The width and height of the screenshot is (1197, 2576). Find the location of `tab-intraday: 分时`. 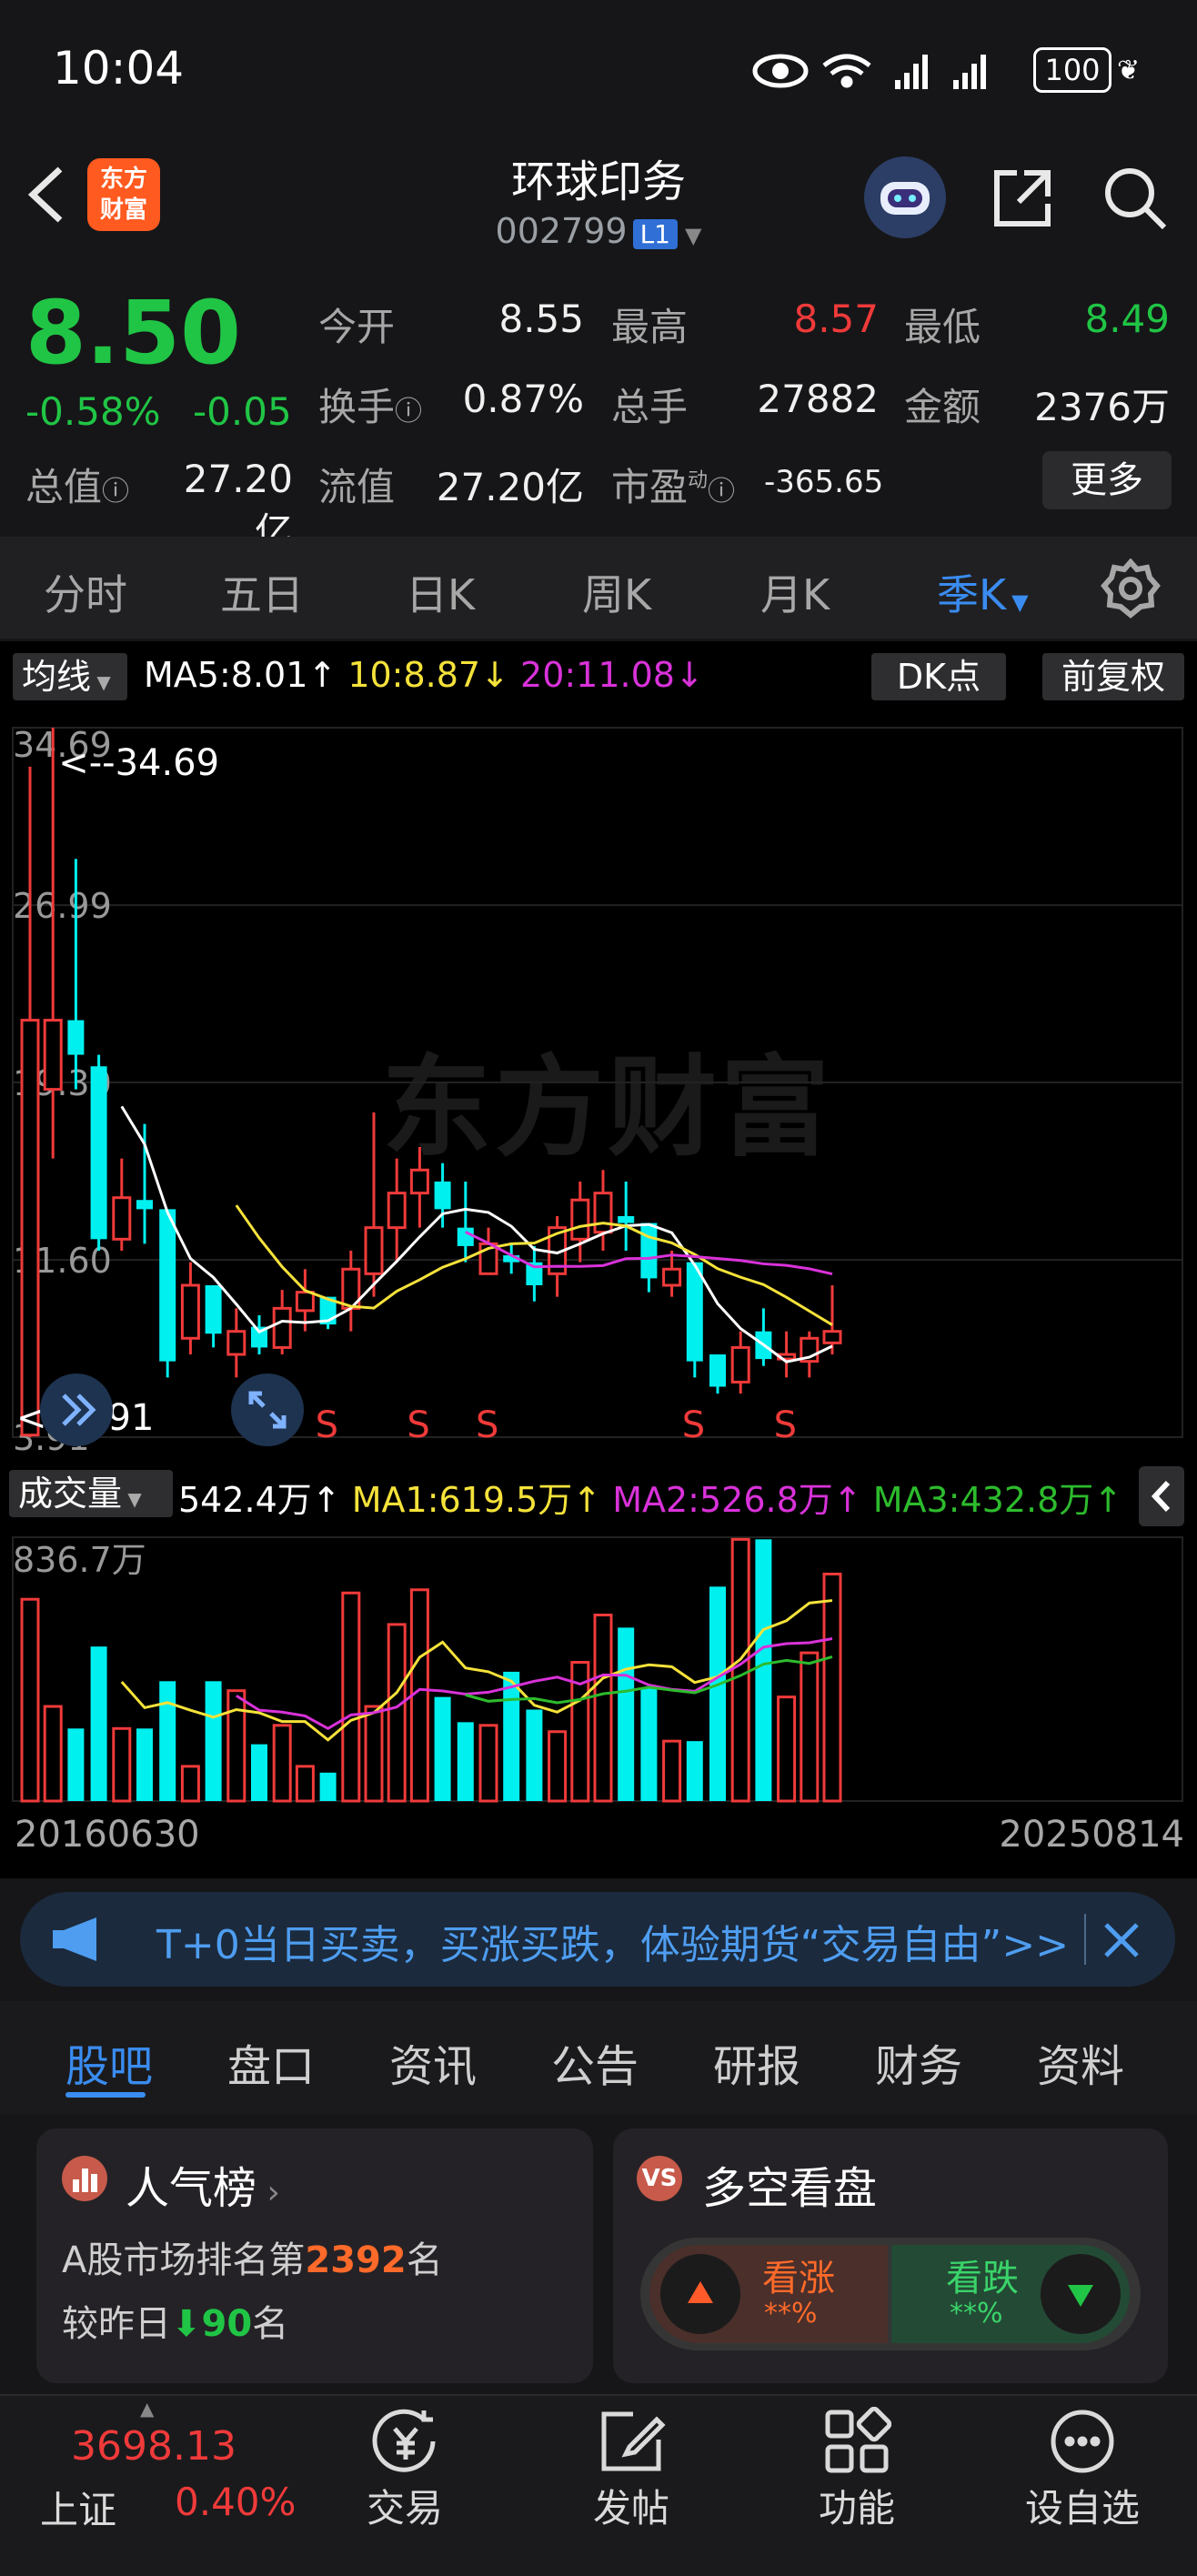

tab-intraday: 分时 is located at coordinates (85, 592).